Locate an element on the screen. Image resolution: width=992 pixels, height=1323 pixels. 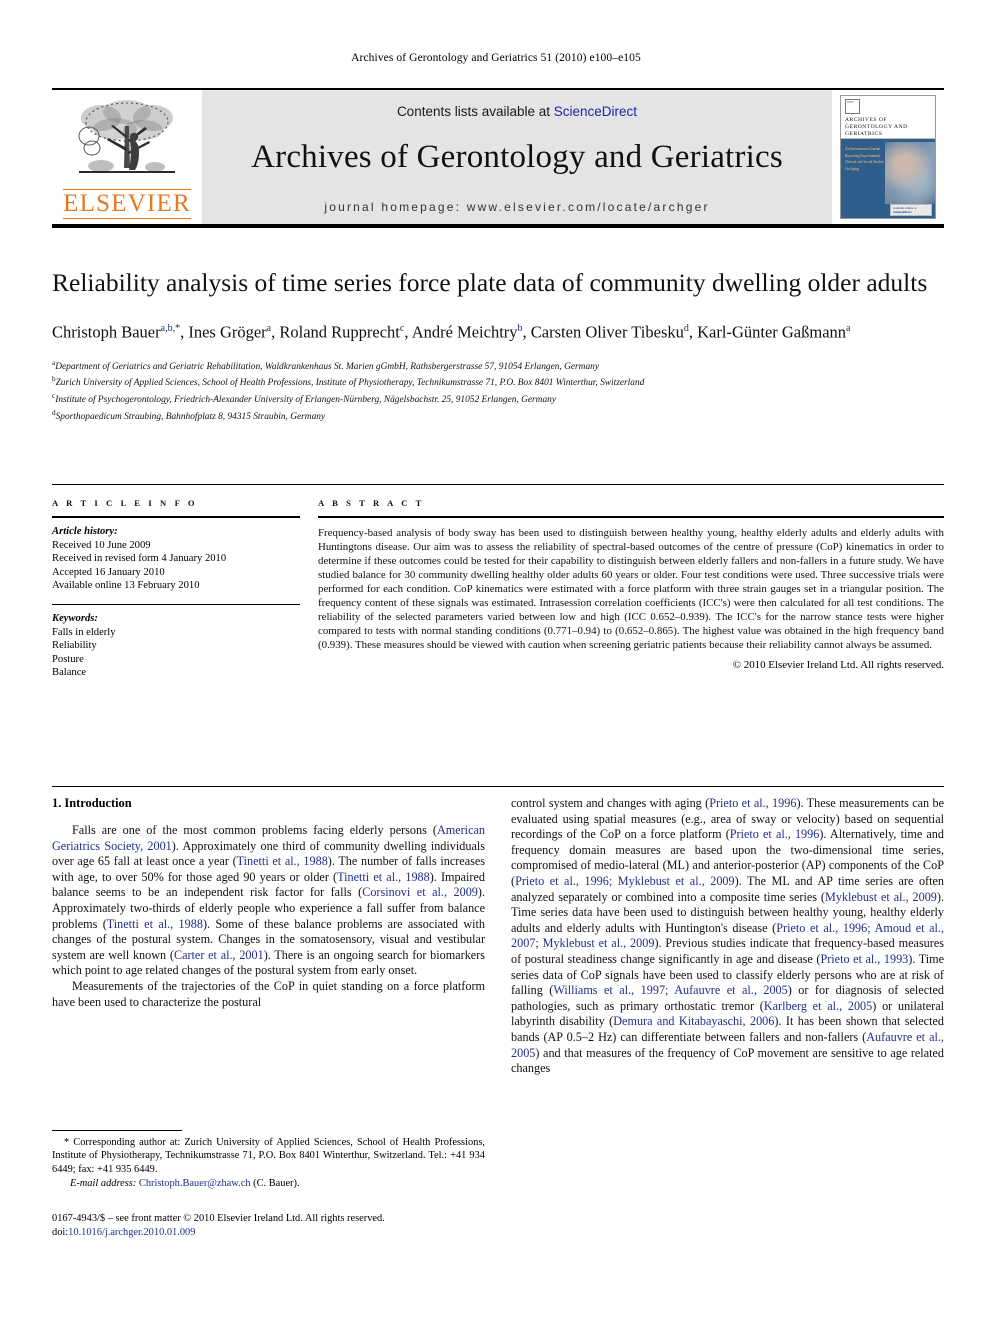
sciencedirect-link: ScienceDirect is located at coordinates (595, 111).